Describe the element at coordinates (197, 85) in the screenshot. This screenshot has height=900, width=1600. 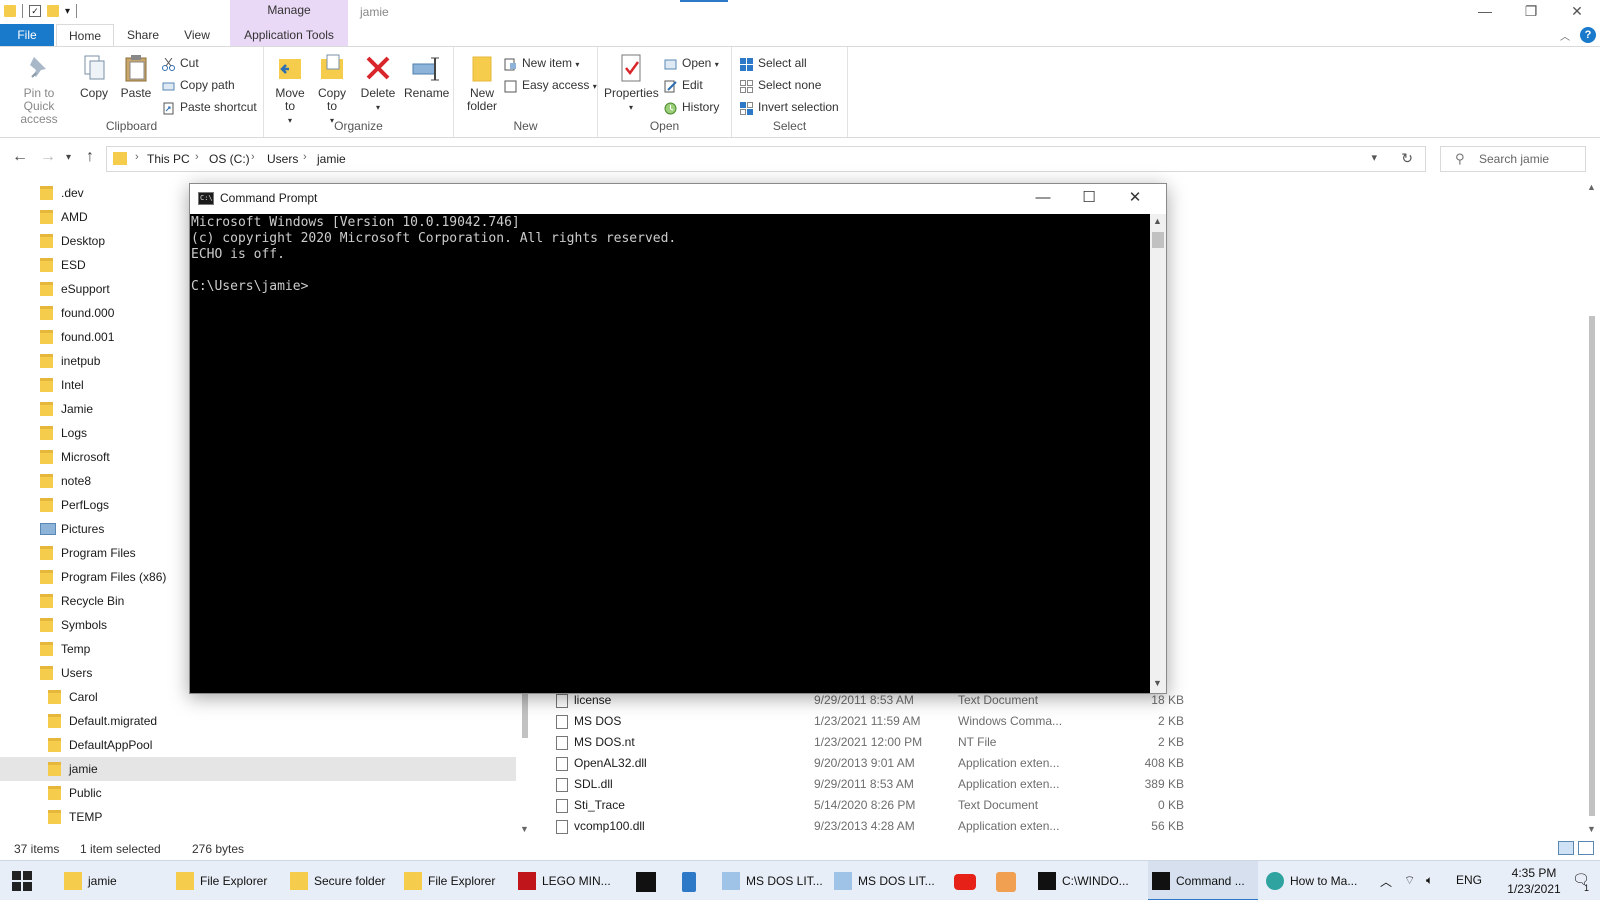
I see `copy-path-button: Copy path` at that location.